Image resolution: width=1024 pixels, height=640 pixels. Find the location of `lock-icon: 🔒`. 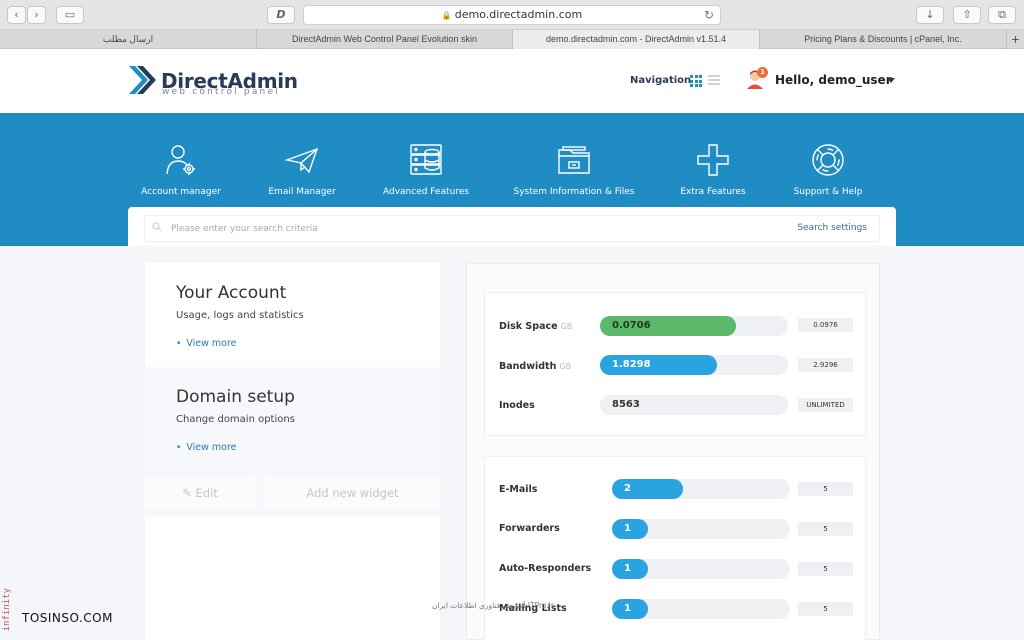

lock-icon: 🔒 is located at coordinates (446, 15).